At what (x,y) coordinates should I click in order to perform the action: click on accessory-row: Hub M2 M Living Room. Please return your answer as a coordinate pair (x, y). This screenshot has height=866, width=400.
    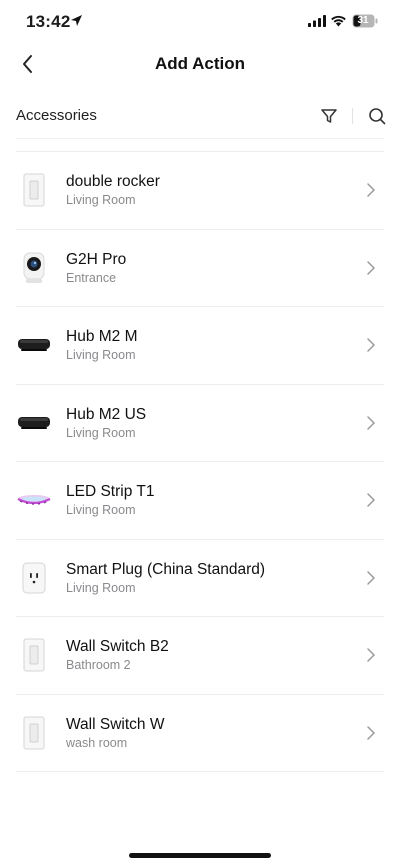
    Looking at the image, I should click on (200, 346).